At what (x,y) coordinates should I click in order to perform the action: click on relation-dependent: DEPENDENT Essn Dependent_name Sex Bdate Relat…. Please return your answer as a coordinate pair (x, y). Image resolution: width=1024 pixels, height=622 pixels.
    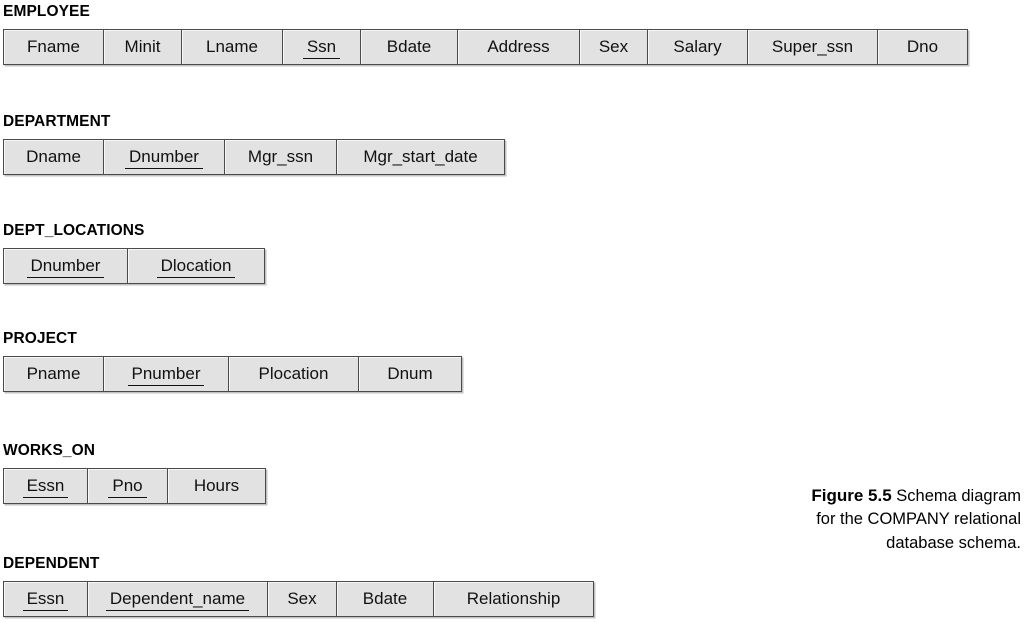
    Looking at the image, I should click on (298, 586).